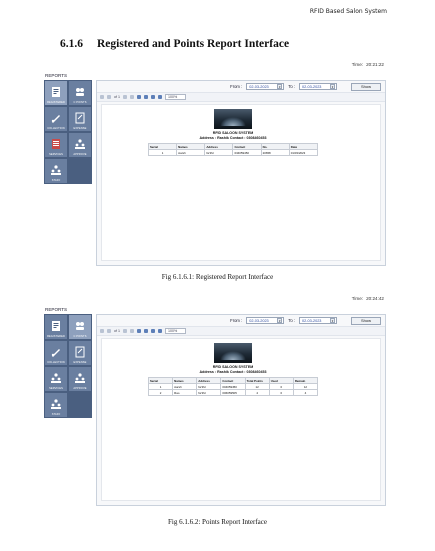  I want to click on clipboard-icon, so click(56, 144).